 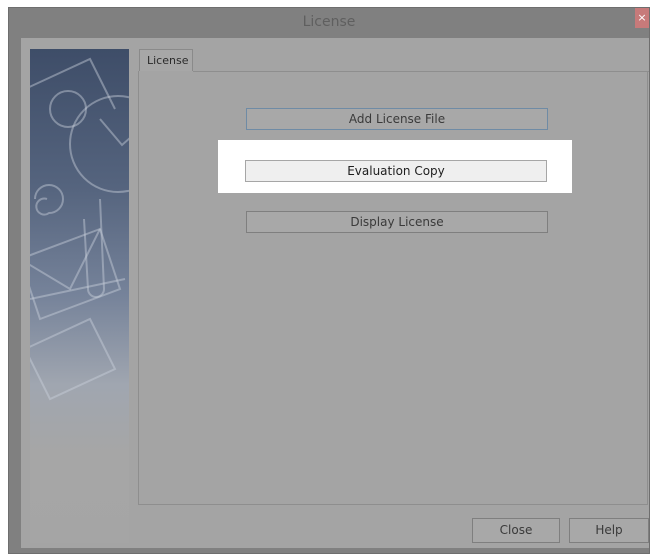 I want to click on tab-license: License, so click(x=166, y=60).